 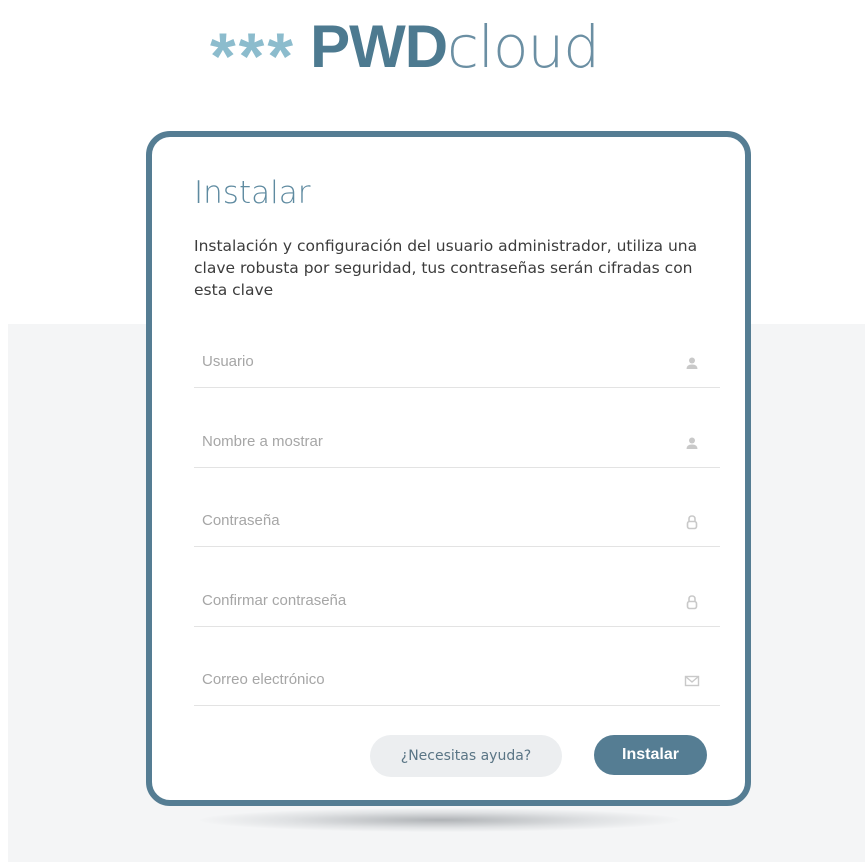 I want to click on app-logo: *** PWD cloud, so click(x=405, y=49).